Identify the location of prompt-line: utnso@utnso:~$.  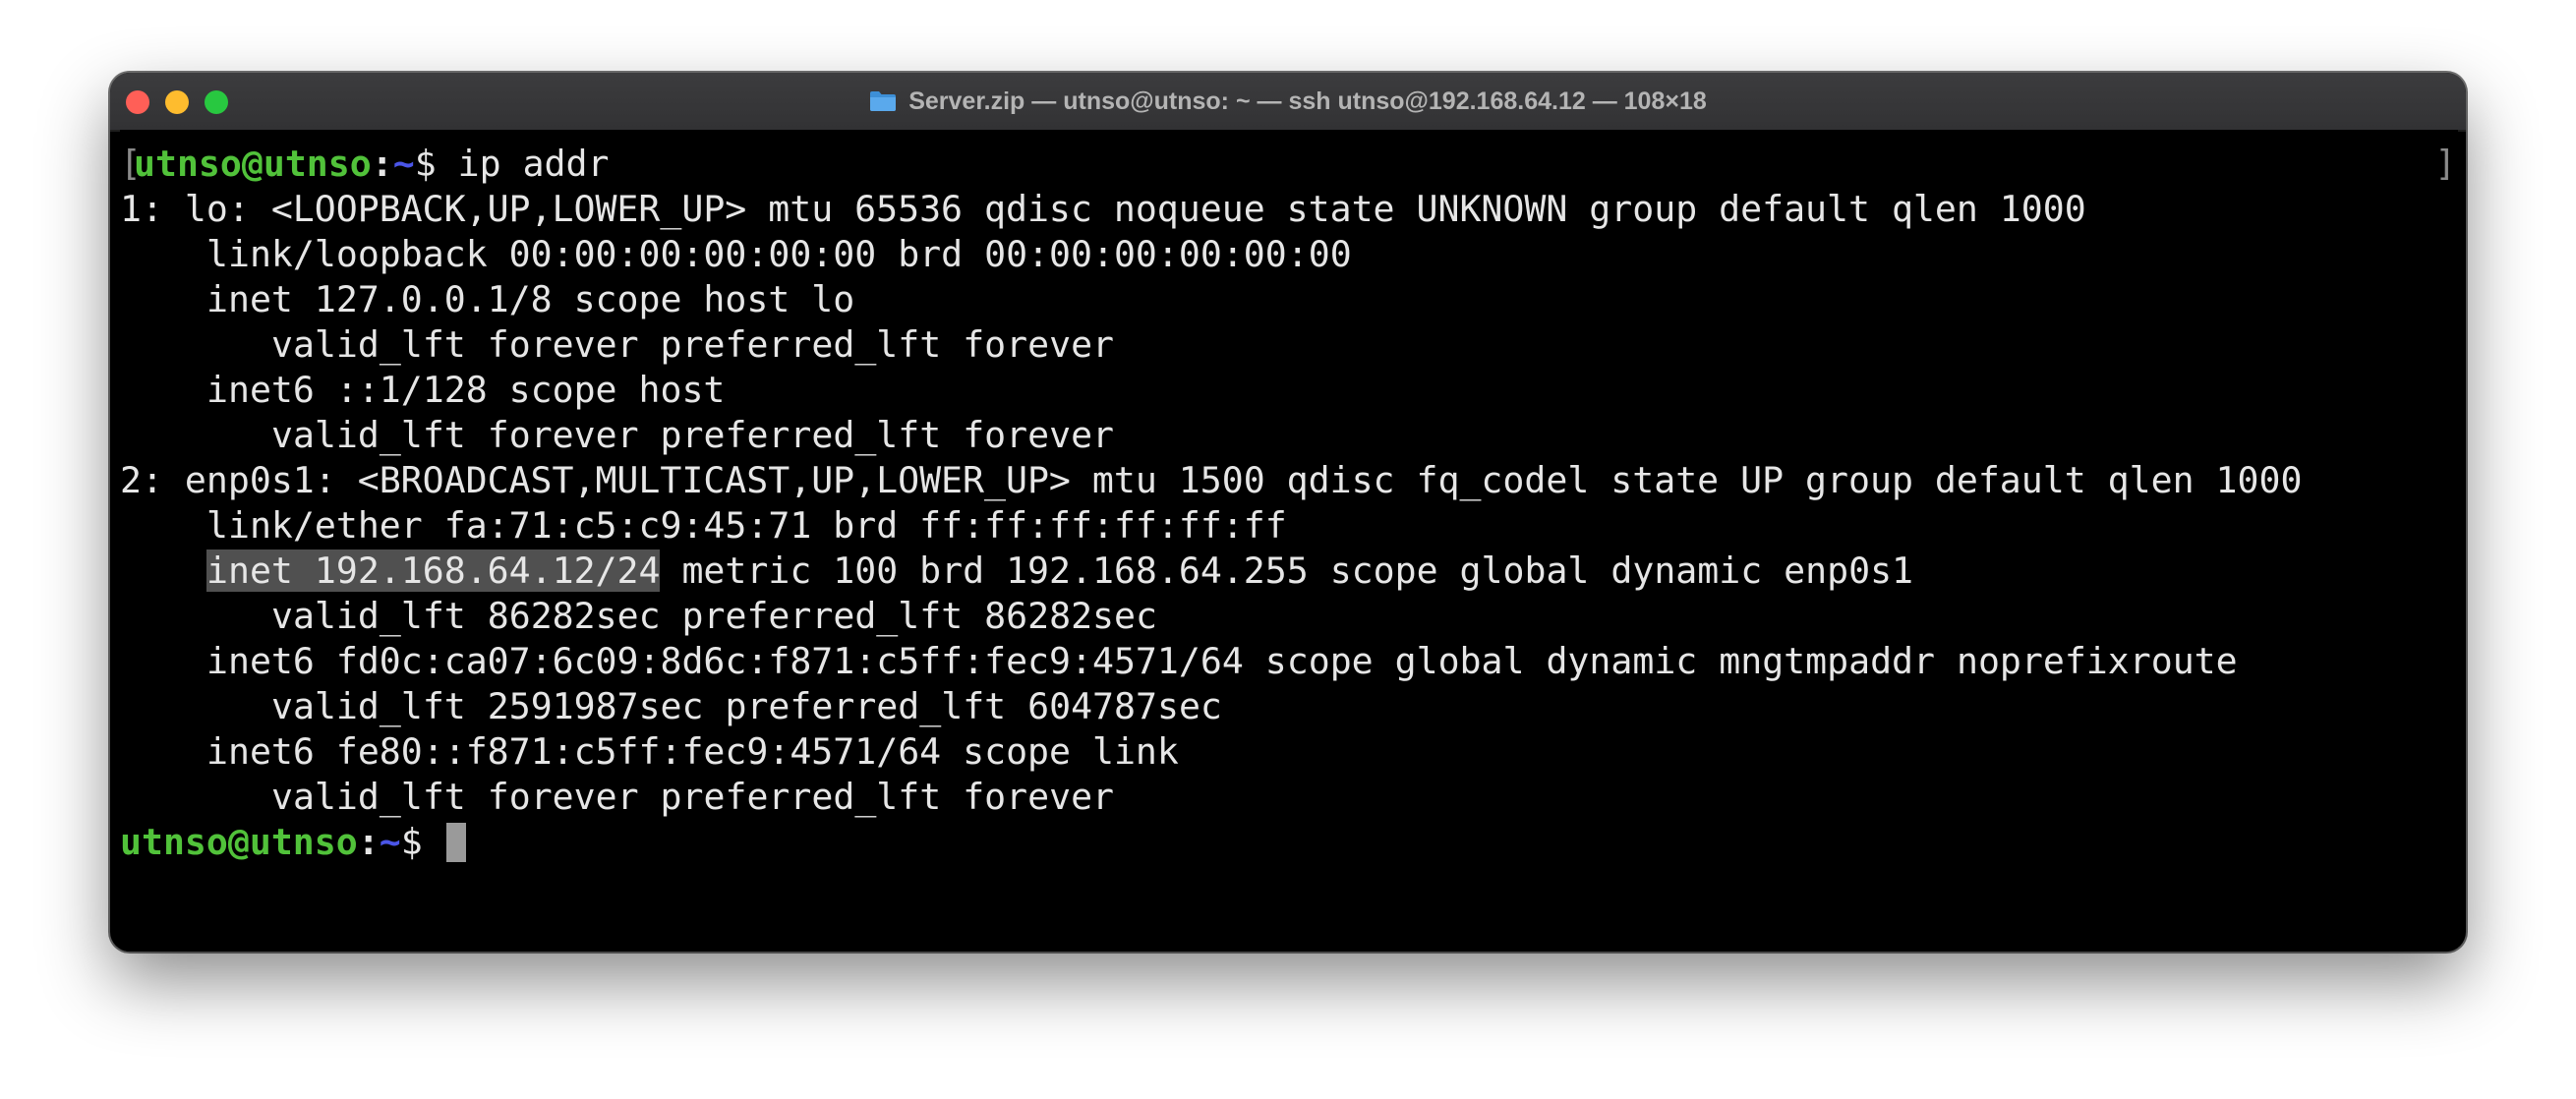
(1289, 843).